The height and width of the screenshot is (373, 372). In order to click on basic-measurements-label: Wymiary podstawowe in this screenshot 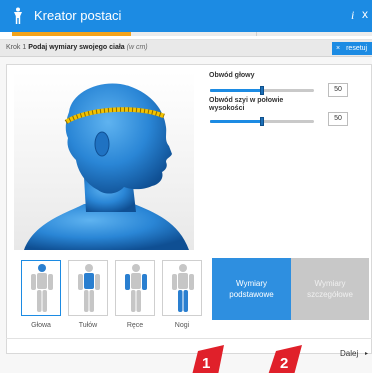, I will do `click(251, 289)`.